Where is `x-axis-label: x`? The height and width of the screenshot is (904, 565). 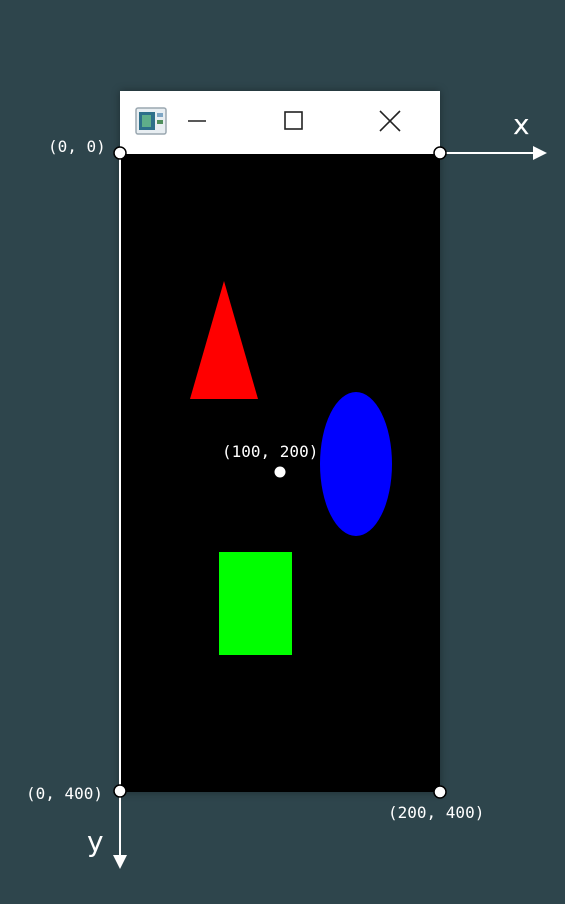 x-axis-label: x is located at coordinates (521, 124).